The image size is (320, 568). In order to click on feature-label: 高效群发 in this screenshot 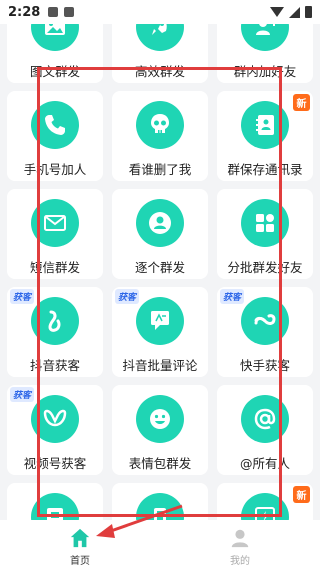, I will do `click(159, 71)`.